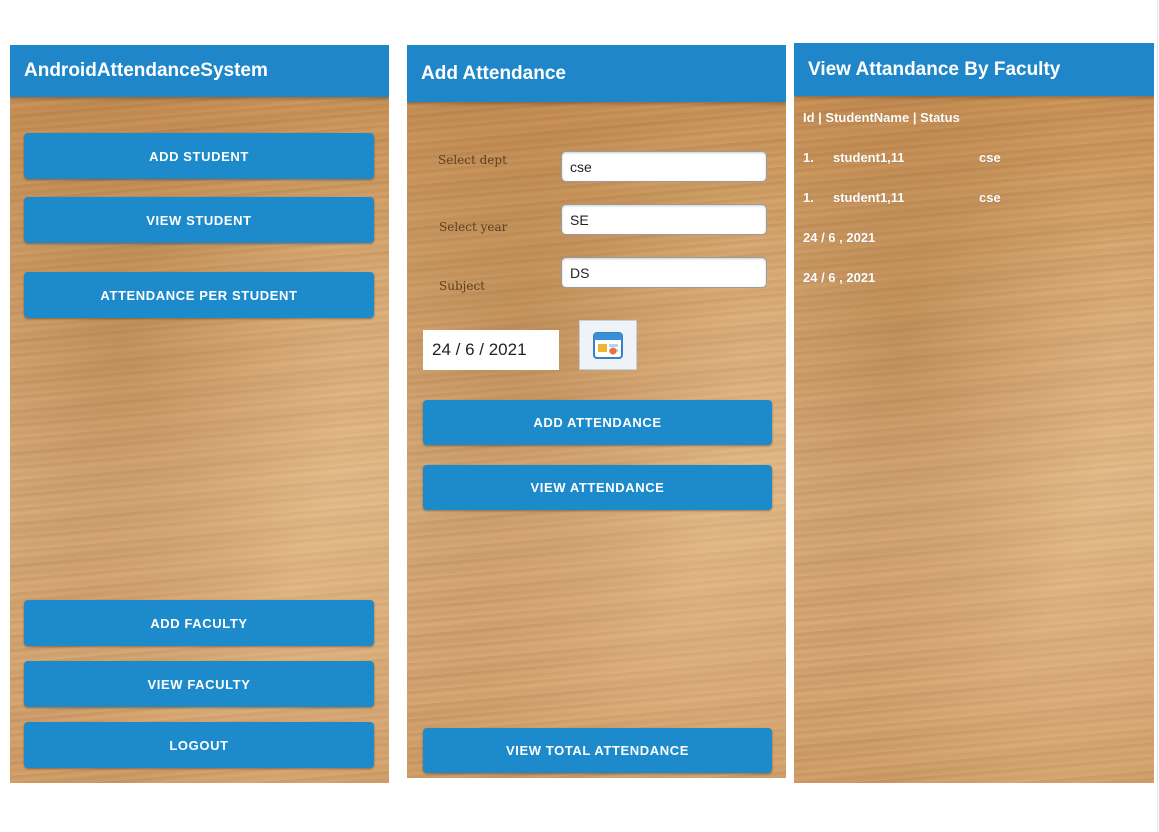  What do you see at coordinates (199, 220) in the screenshot?
I see `view-student-button: VIEW STUDENT` at bounding box center [199, 220].